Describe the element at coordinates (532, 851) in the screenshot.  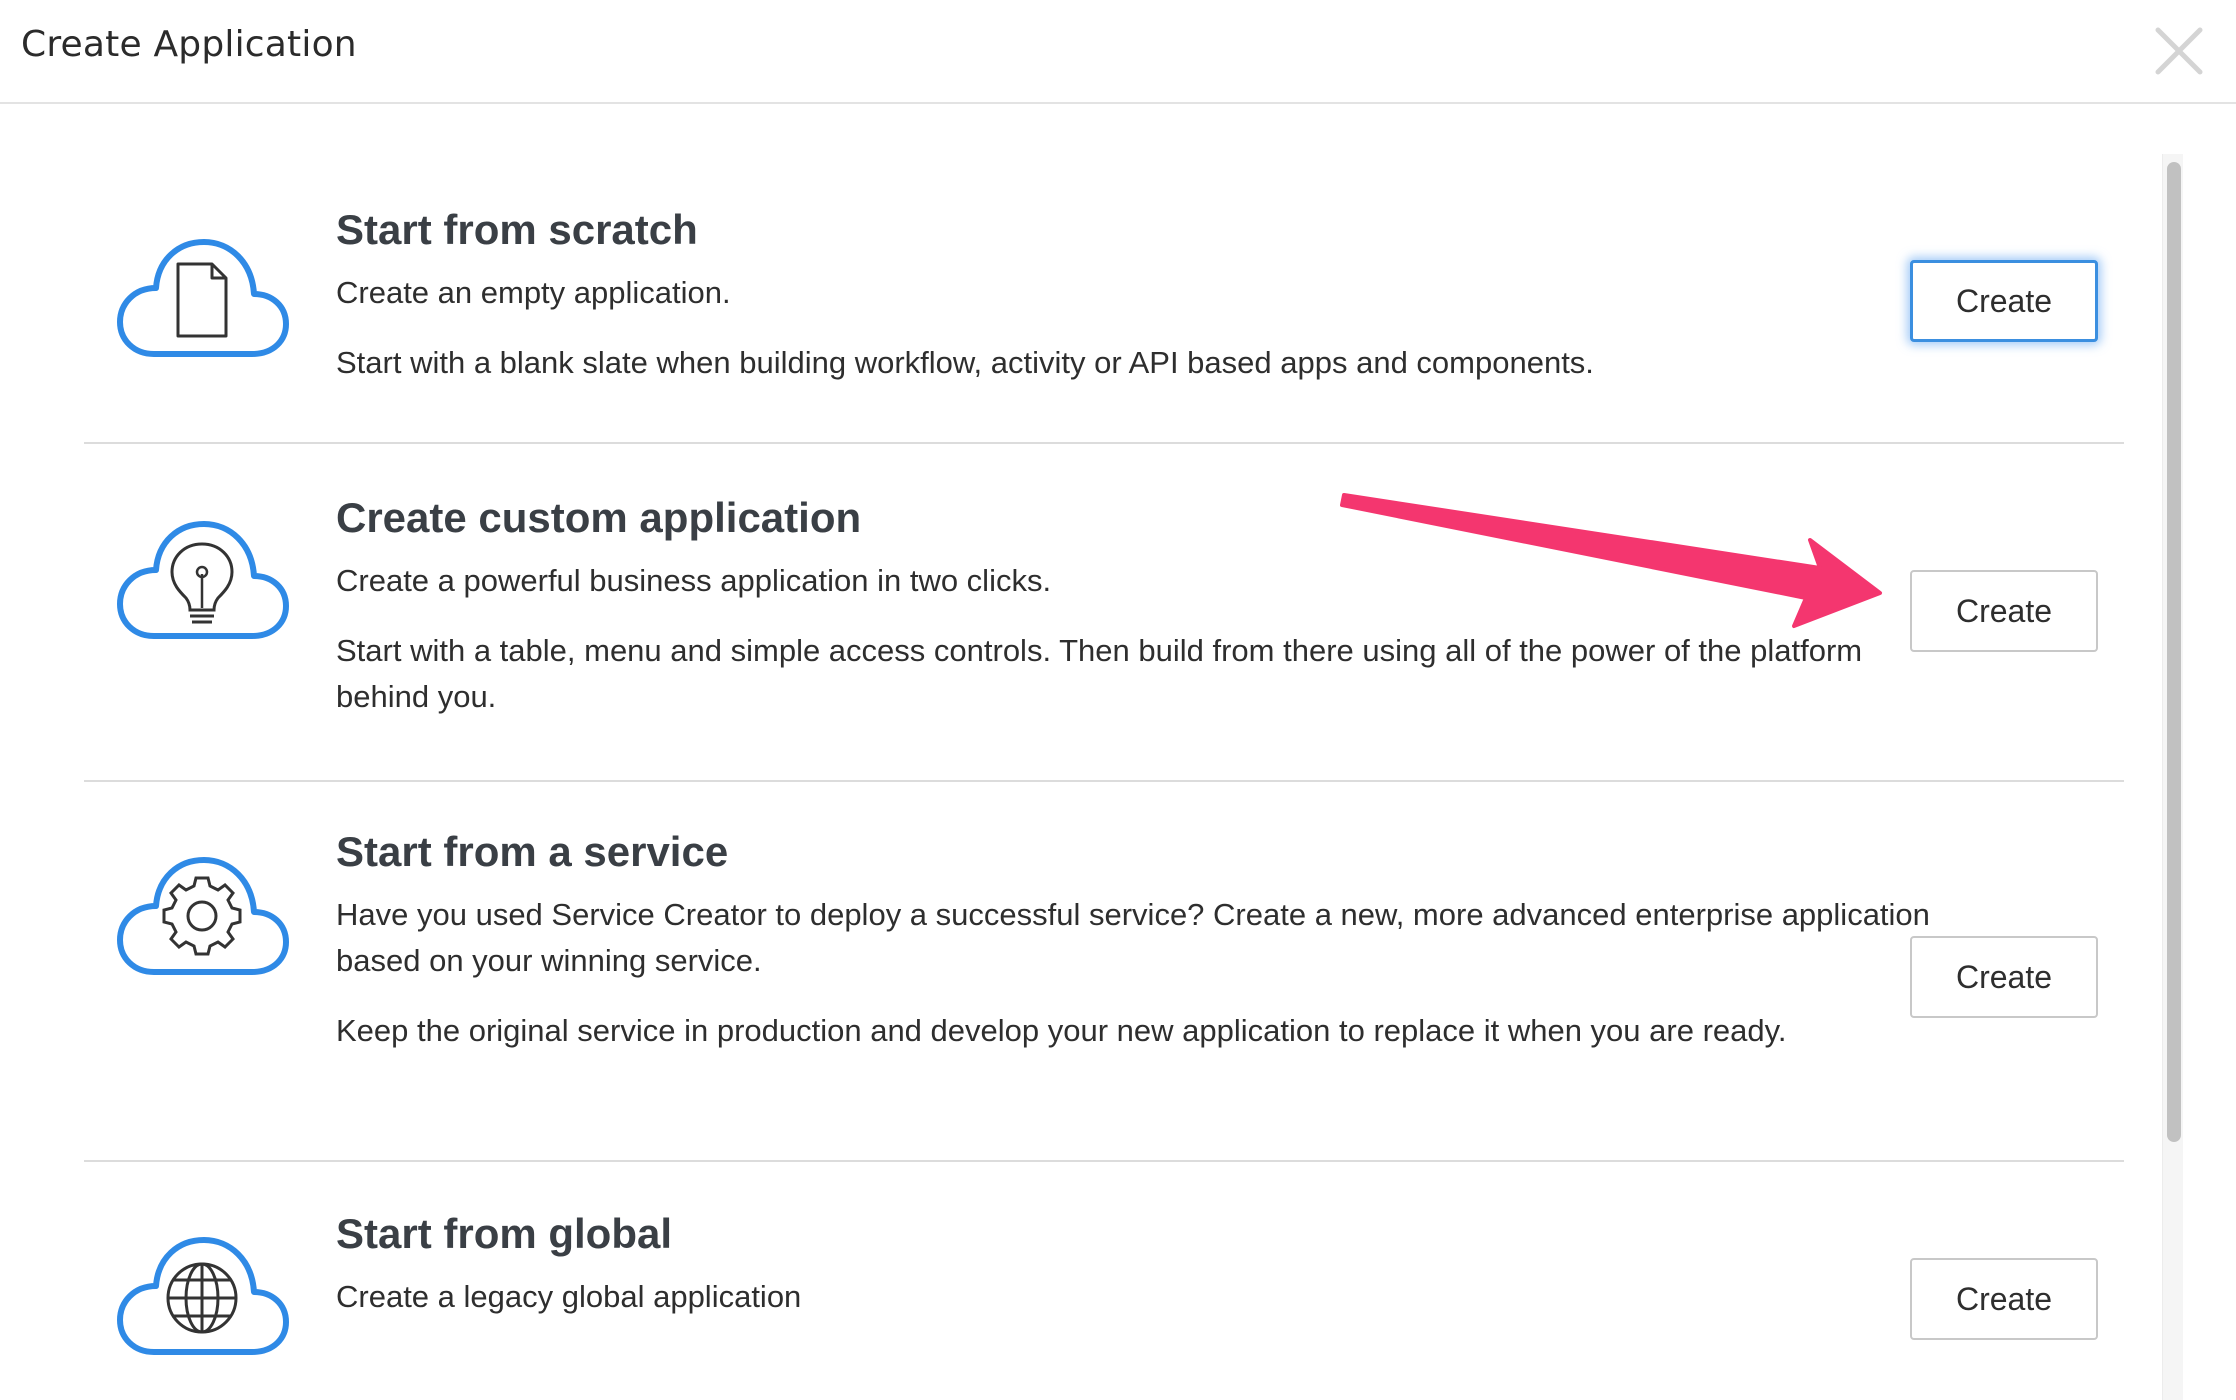
I see `option-title: Start from a service` at that location.